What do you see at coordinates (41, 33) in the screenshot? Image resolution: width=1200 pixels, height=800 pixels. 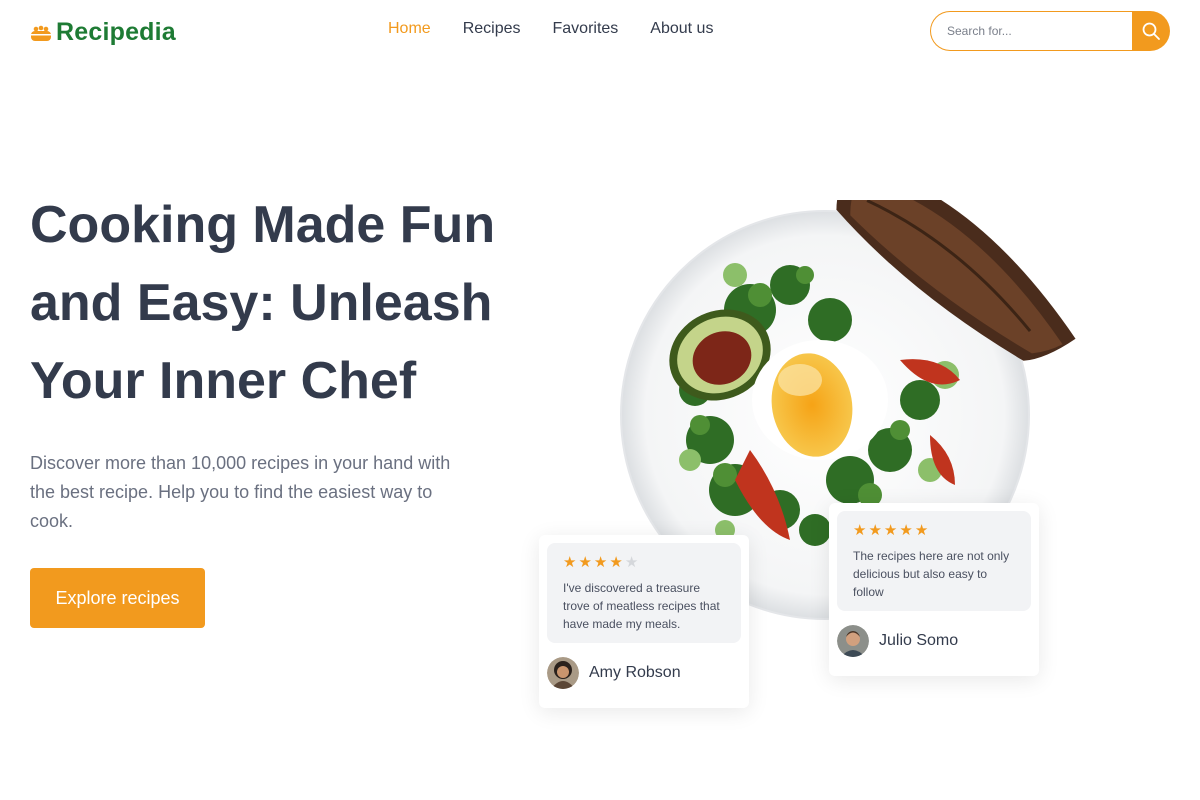 I see `bread-basket-icon` at bounding box center [41, 33].